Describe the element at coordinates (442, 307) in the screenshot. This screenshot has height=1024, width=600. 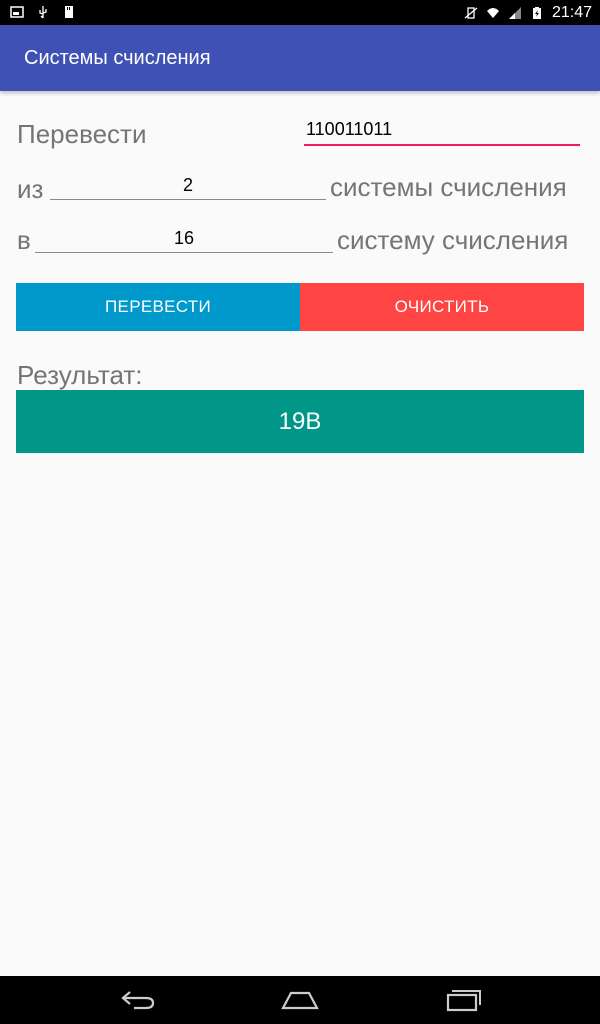
I see `clear-button: ОЧИСТИТЬ` at that location.